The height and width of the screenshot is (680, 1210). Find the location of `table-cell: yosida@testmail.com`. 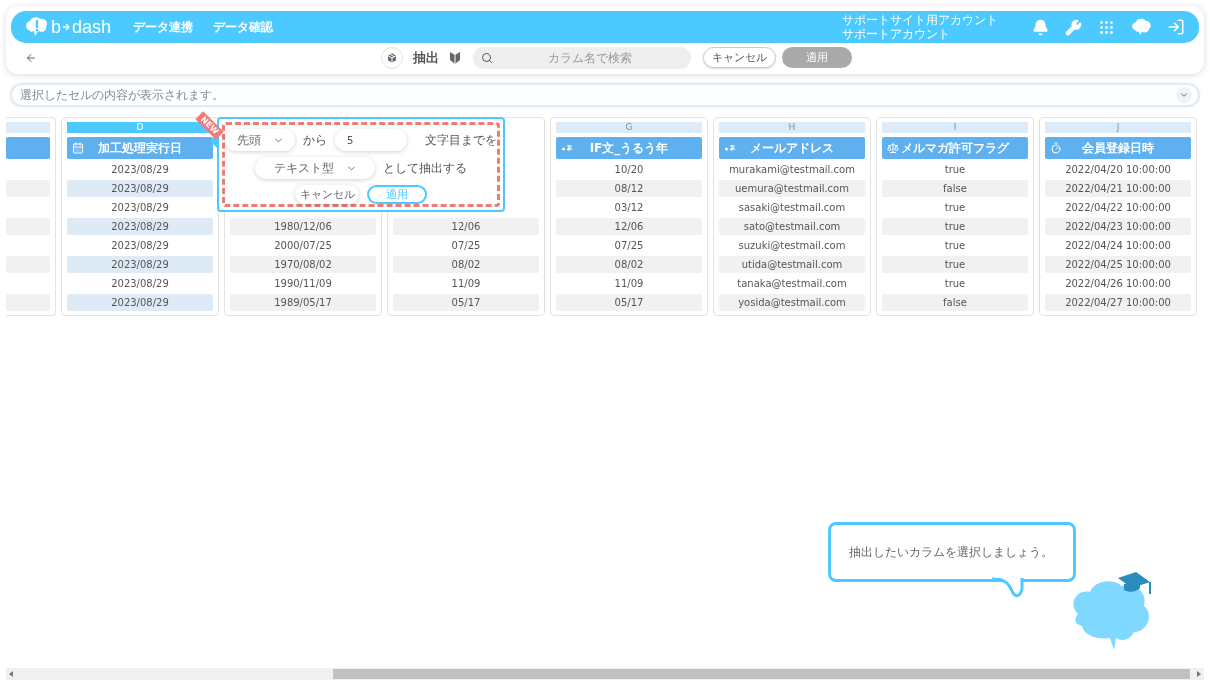

table-cell: yosida@testmail.com is located at coordinates (792, 302).